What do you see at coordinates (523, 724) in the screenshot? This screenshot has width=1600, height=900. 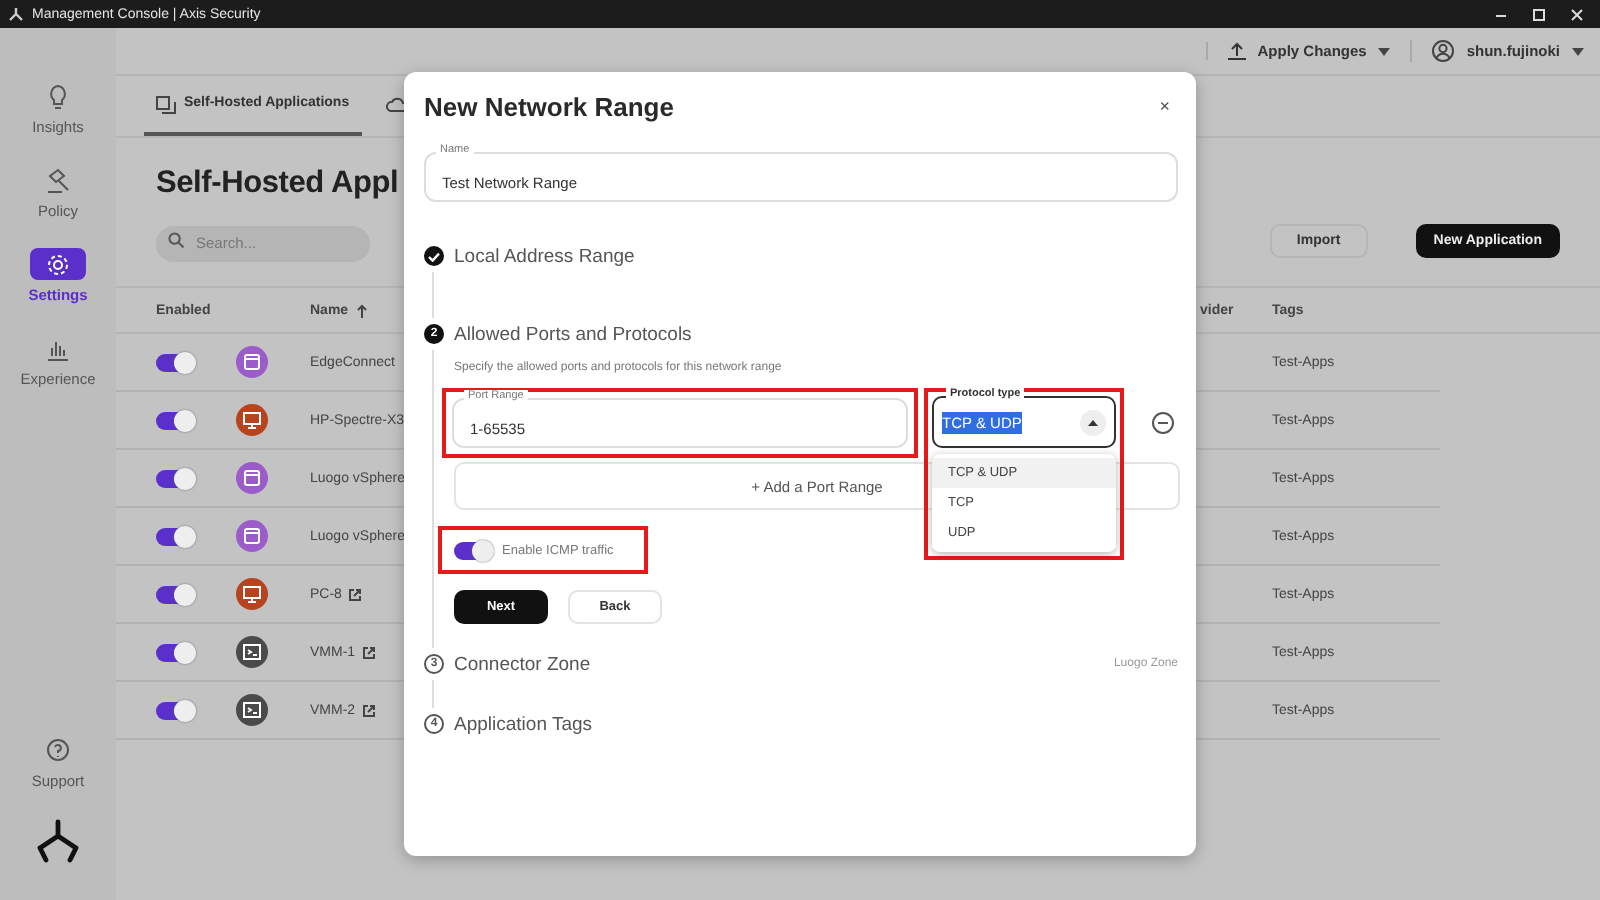 I see `step-title: Application Tags` at bounding box center [523, 724].